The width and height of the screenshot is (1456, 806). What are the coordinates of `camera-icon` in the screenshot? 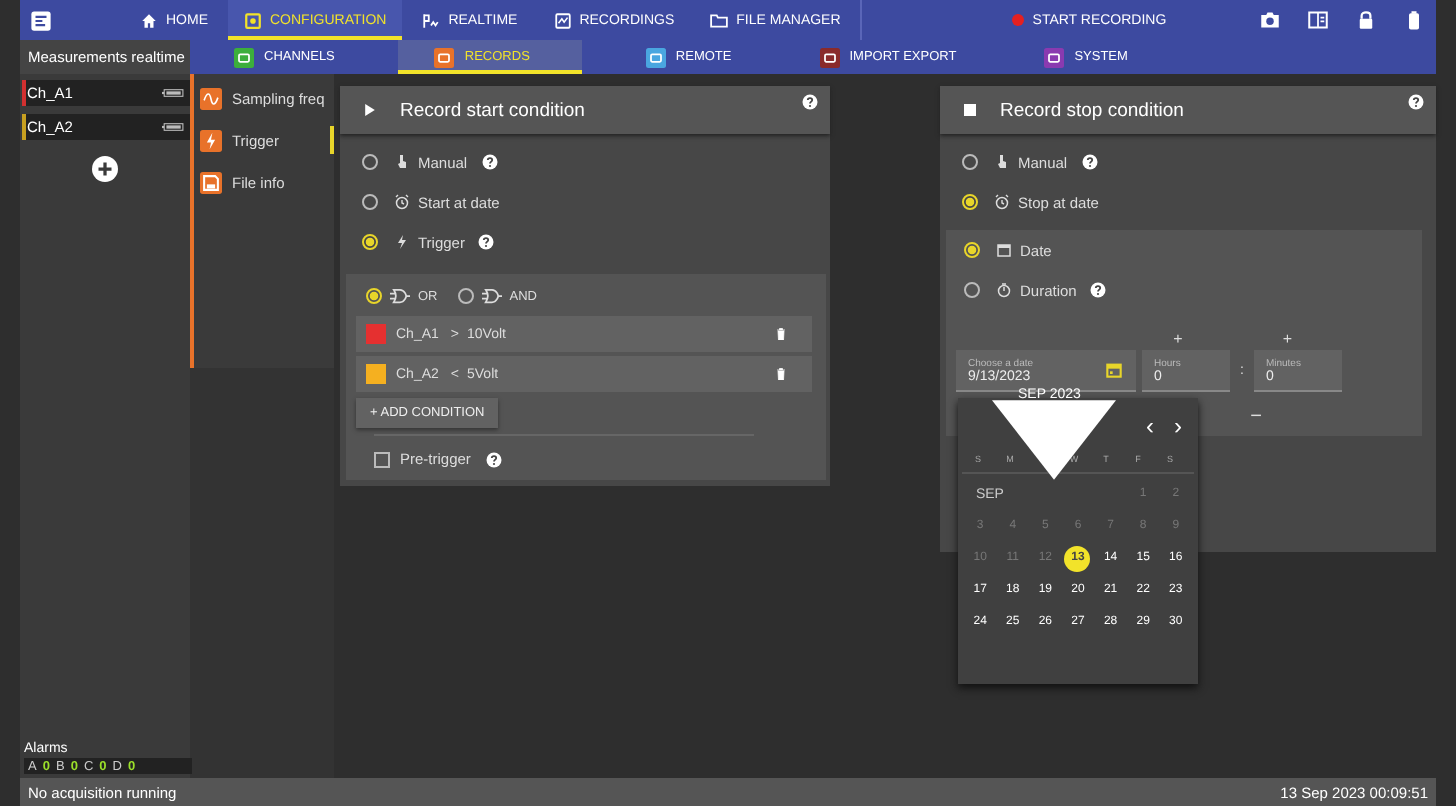 It's located at (1270, 20).